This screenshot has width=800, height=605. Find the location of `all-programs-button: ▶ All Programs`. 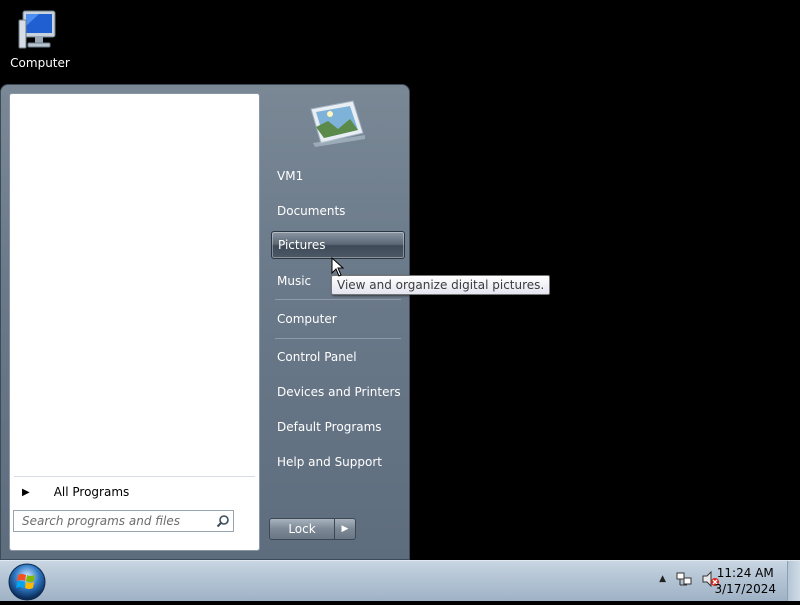

all-programs-button: ▶ All Programs is located at coordinates (134, 491).